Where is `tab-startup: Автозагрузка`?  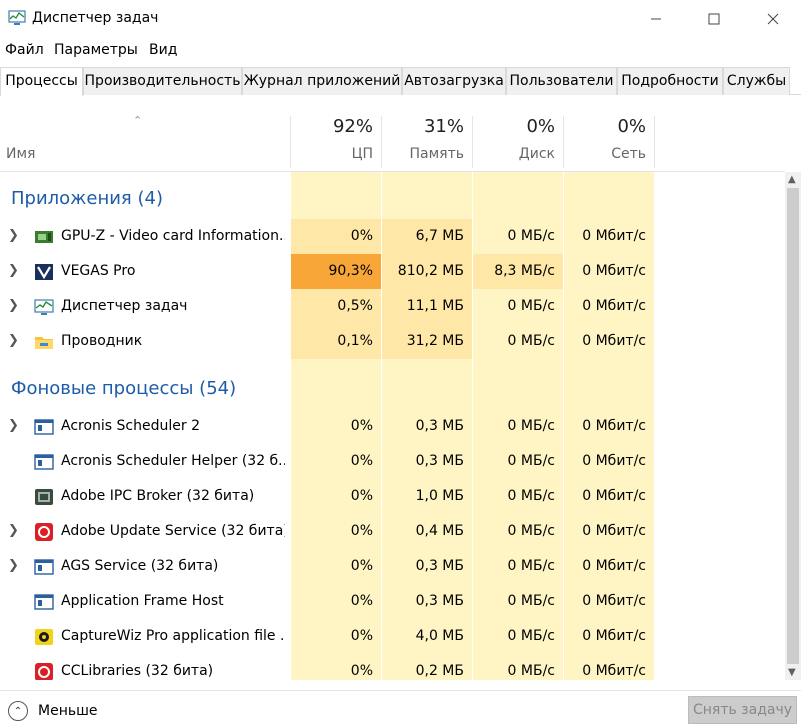
tab-startup: Автозагрузка is located at coordinates (454, 81).